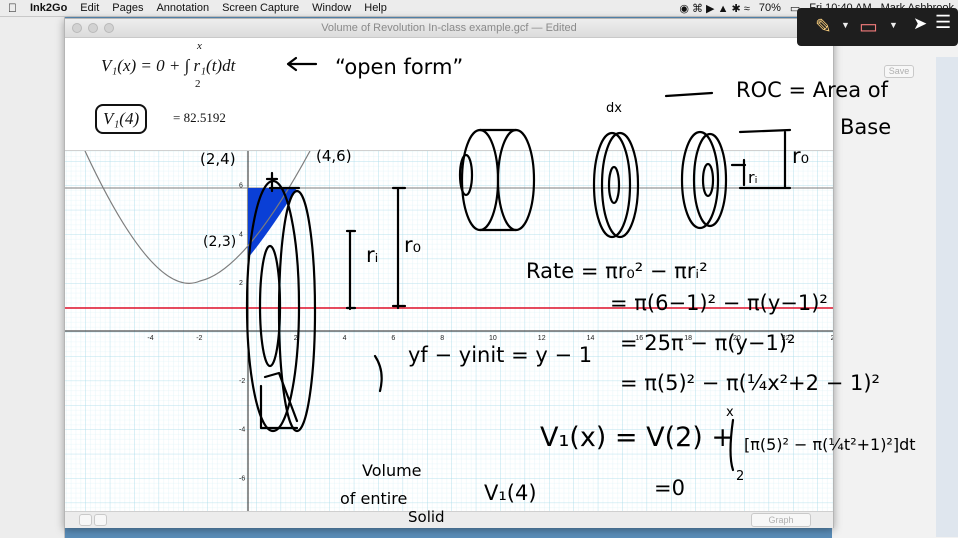 This screenshot has height=538, width=958. Describe the element at coordinates (182, 8) in the screenshot. I see `menu-annotation: Annotation` at that location.